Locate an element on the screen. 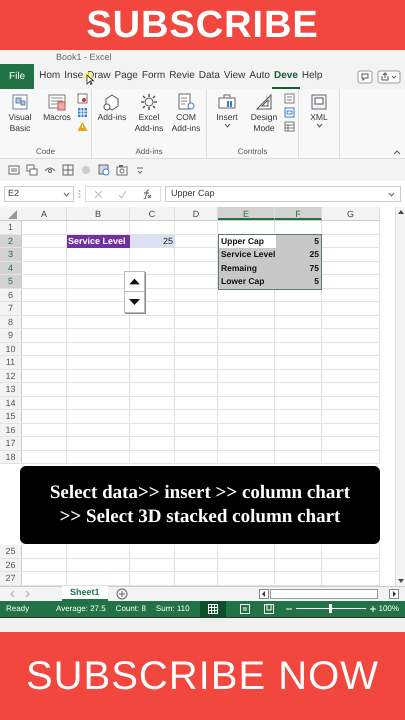  status-text: Count: 8 is located at coordinates (131, 608).